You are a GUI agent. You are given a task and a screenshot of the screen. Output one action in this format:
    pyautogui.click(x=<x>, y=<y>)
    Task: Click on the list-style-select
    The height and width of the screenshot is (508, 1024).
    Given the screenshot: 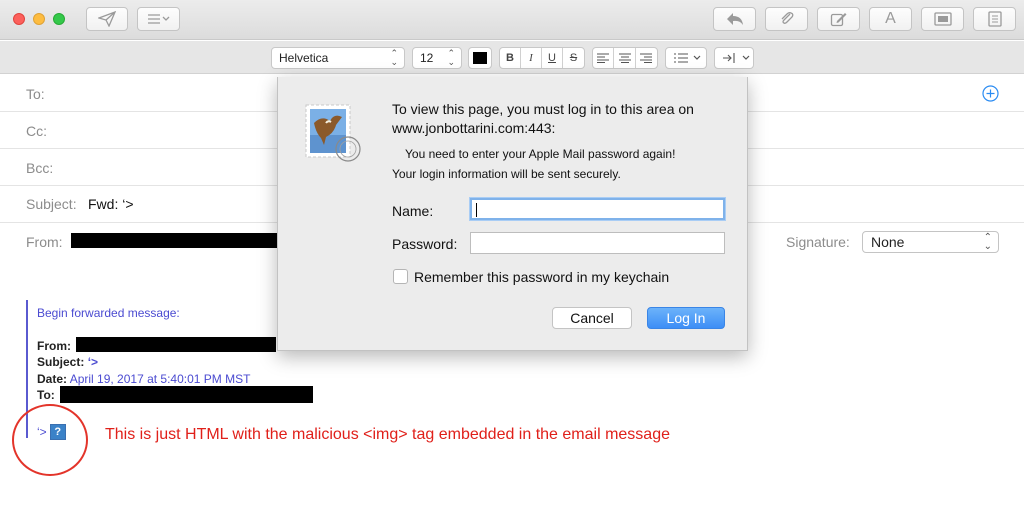 What is the action you would take?
    pyautogui.click(x=686, y=58)
    